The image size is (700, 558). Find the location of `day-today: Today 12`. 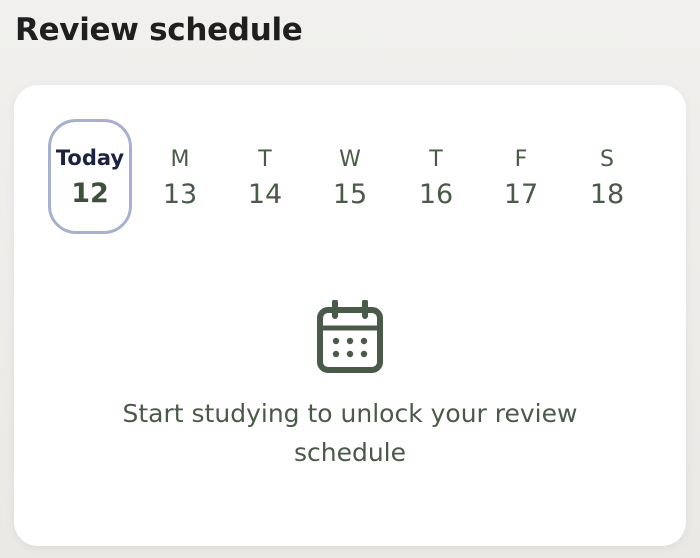

day-today: Today 12 is located at coordinates (90, 176).